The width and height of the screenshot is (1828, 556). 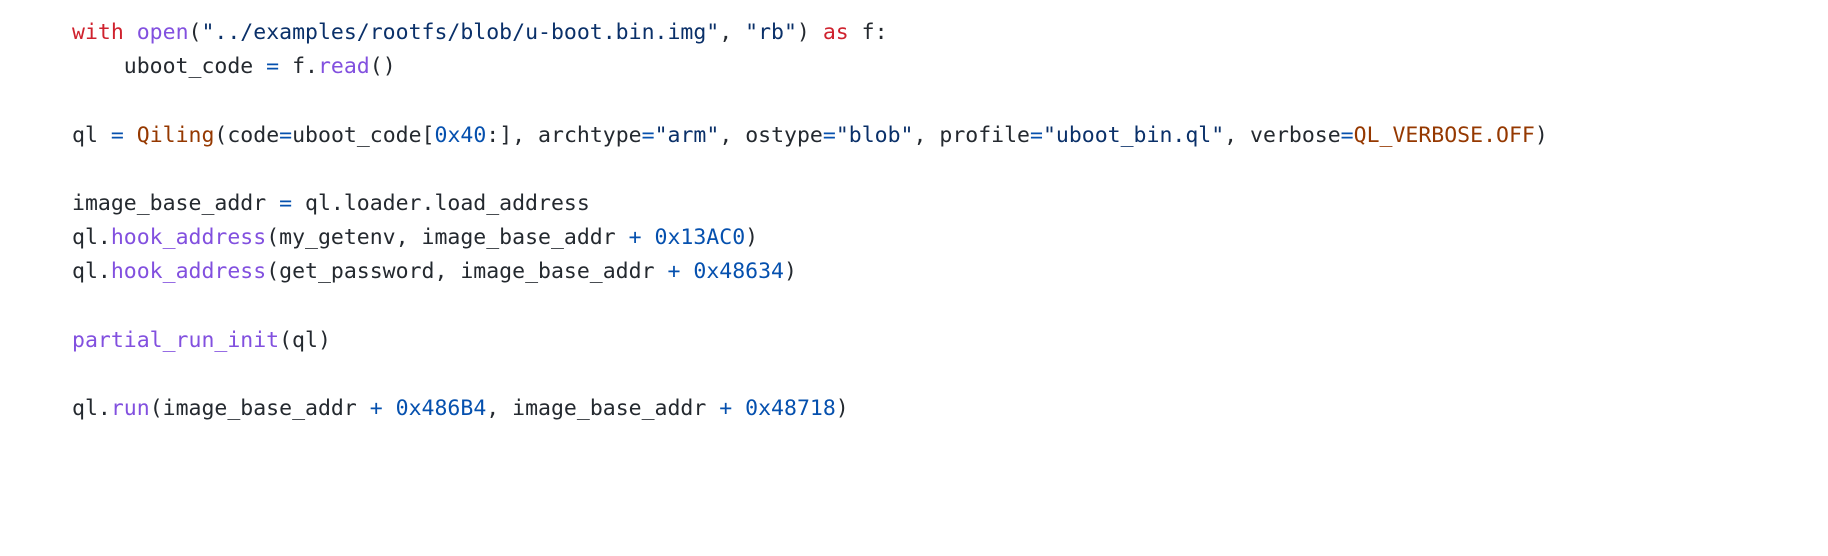 What do you see at coordinates (162, 32) in the screenshot?
I see `code-token: open` at bounding box center [162, 32].